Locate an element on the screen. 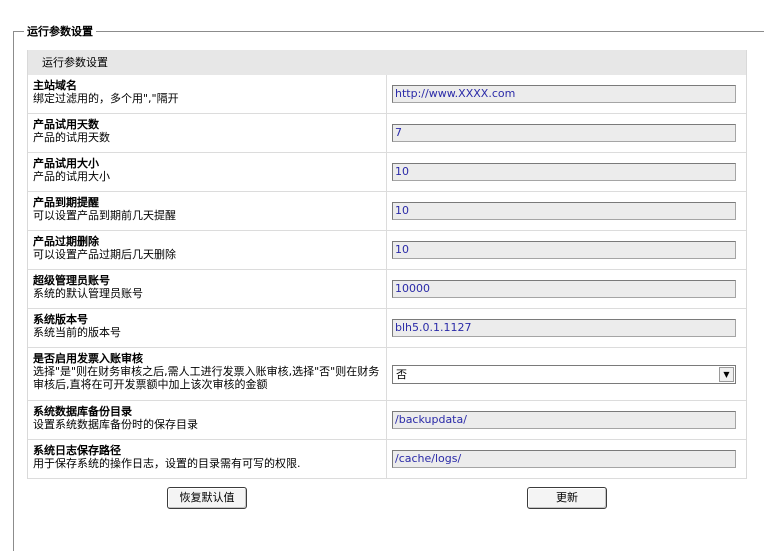 This screenshot has width=764, height=551. fieldset-legend: 运行参数设置 is located at coordinates (60, 31).